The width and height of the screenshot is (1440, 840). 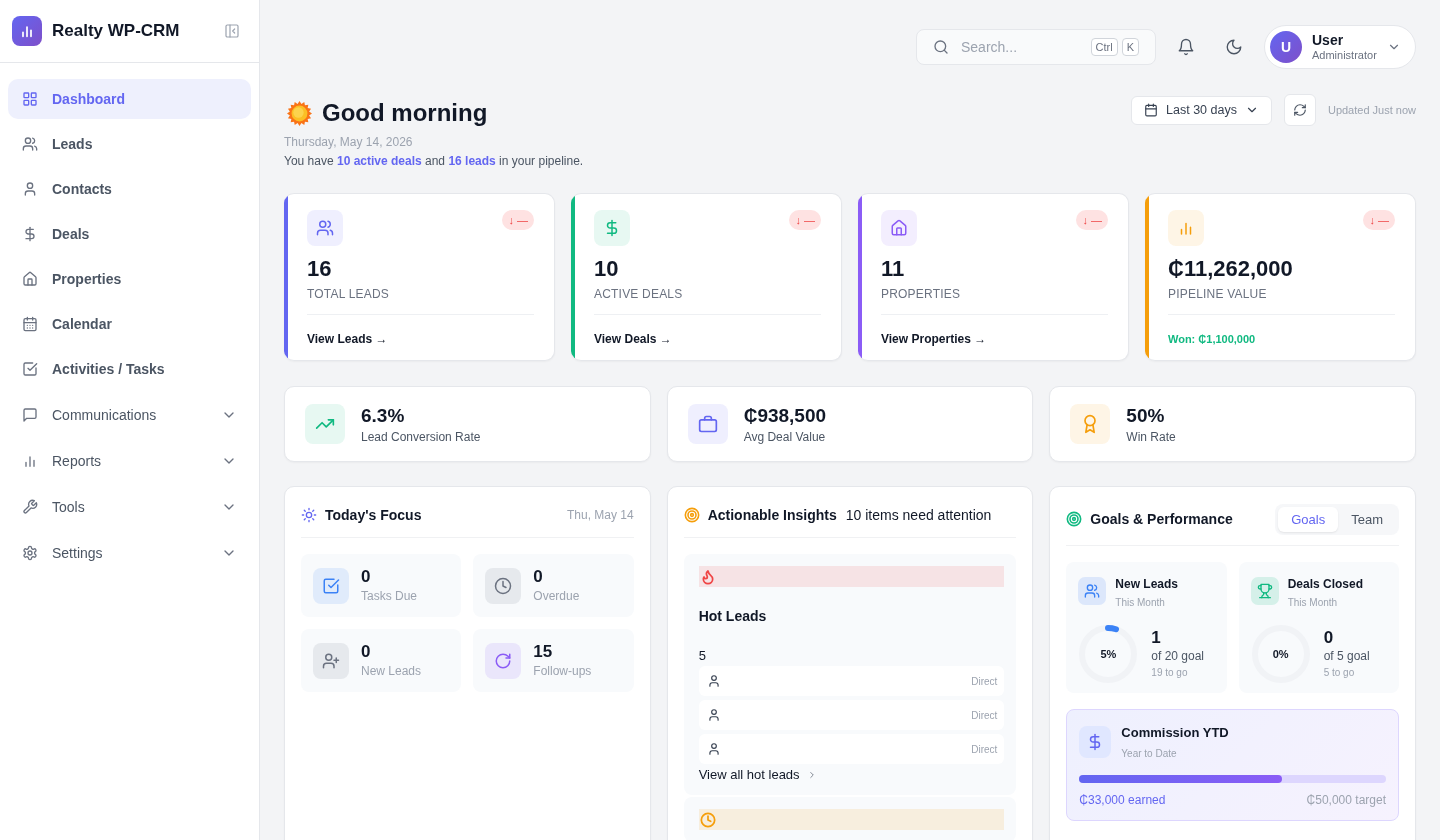 I want to click on nav-item: Tools, so click(x=129, y=506).